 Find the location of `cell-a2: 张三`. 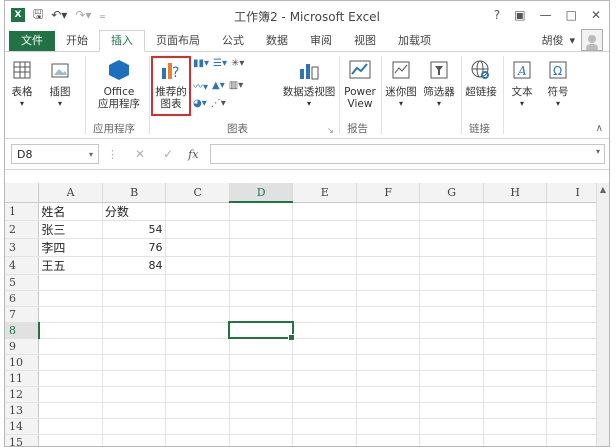

cell-a2: 张三 is located at coordinates (70, 229).